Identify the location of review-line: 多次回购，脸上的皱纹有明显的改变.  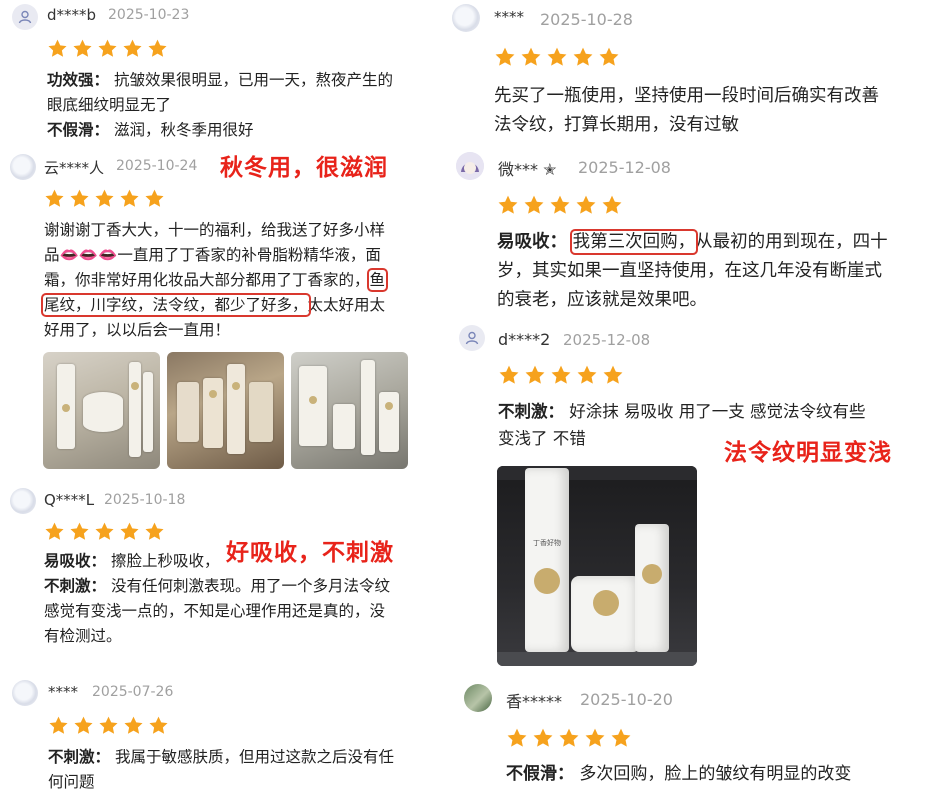
(715, 774).